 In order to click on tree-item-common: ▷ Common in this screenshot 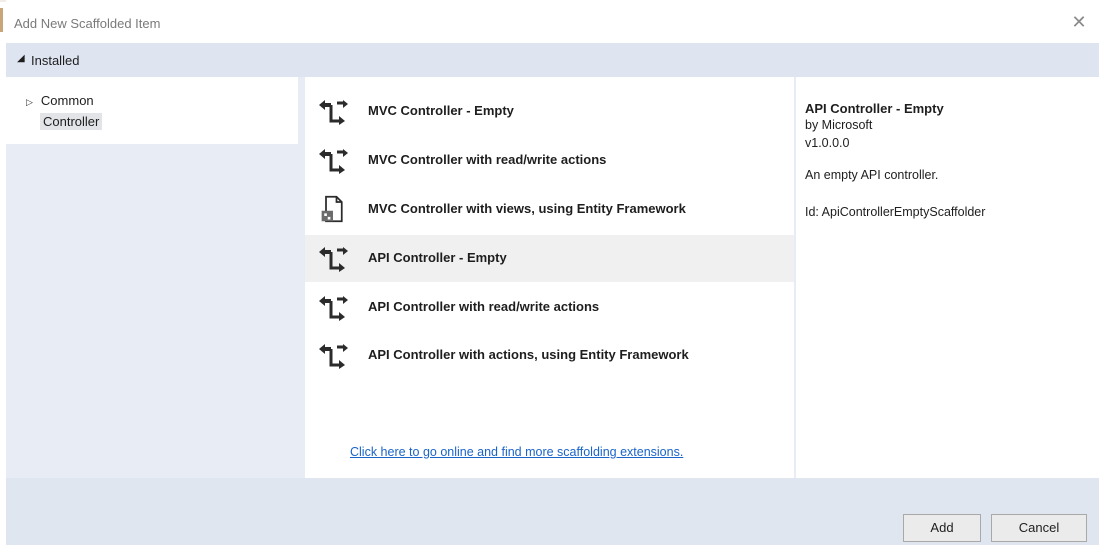, I will do `click(60, 100)`.